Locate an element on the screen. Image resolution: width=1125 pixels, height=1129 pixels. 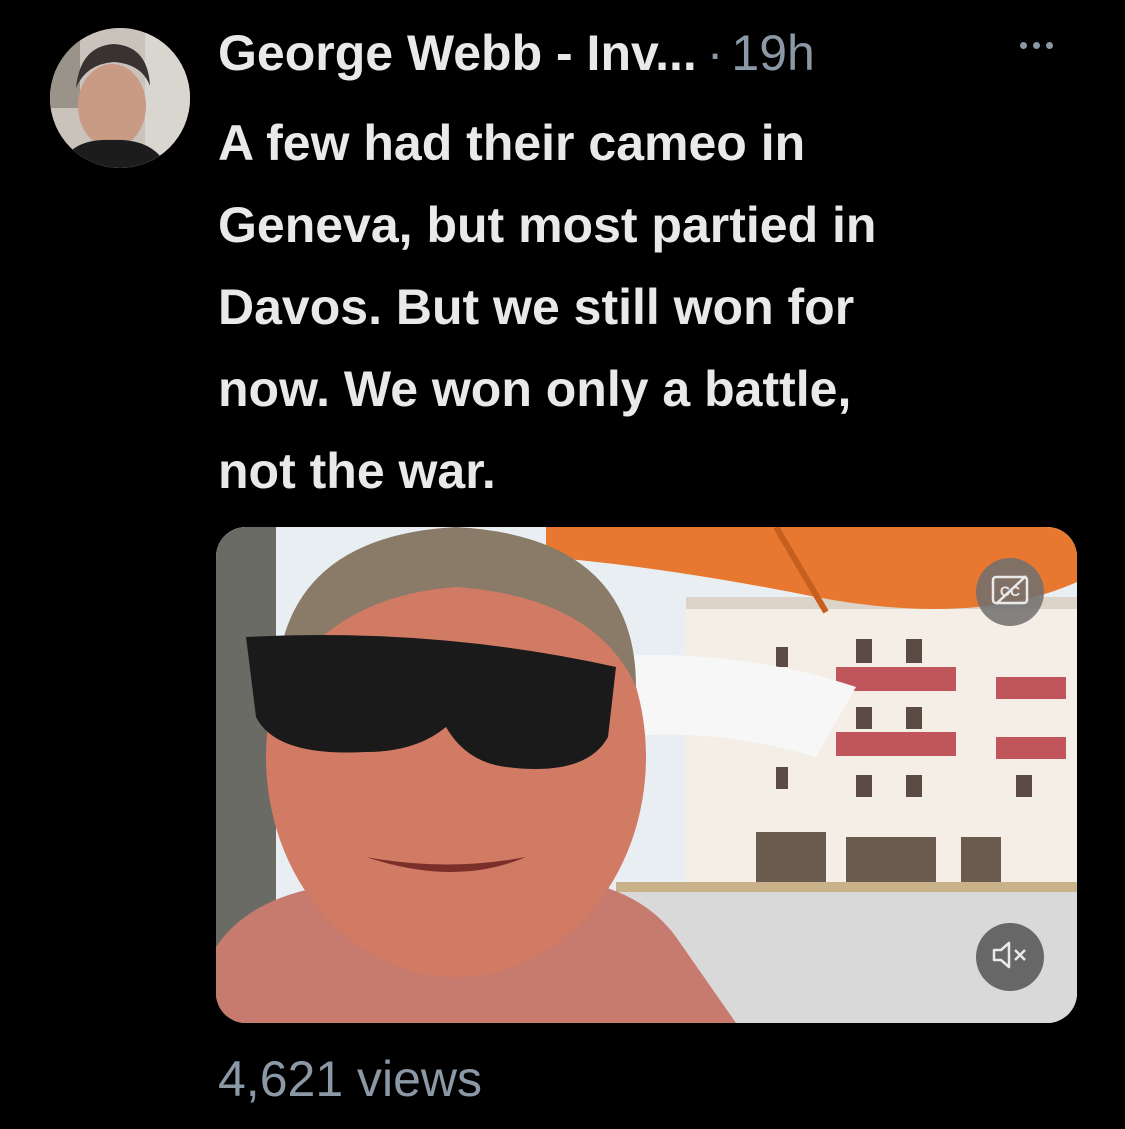
more-options-button is located at coordinates (1036, 45).